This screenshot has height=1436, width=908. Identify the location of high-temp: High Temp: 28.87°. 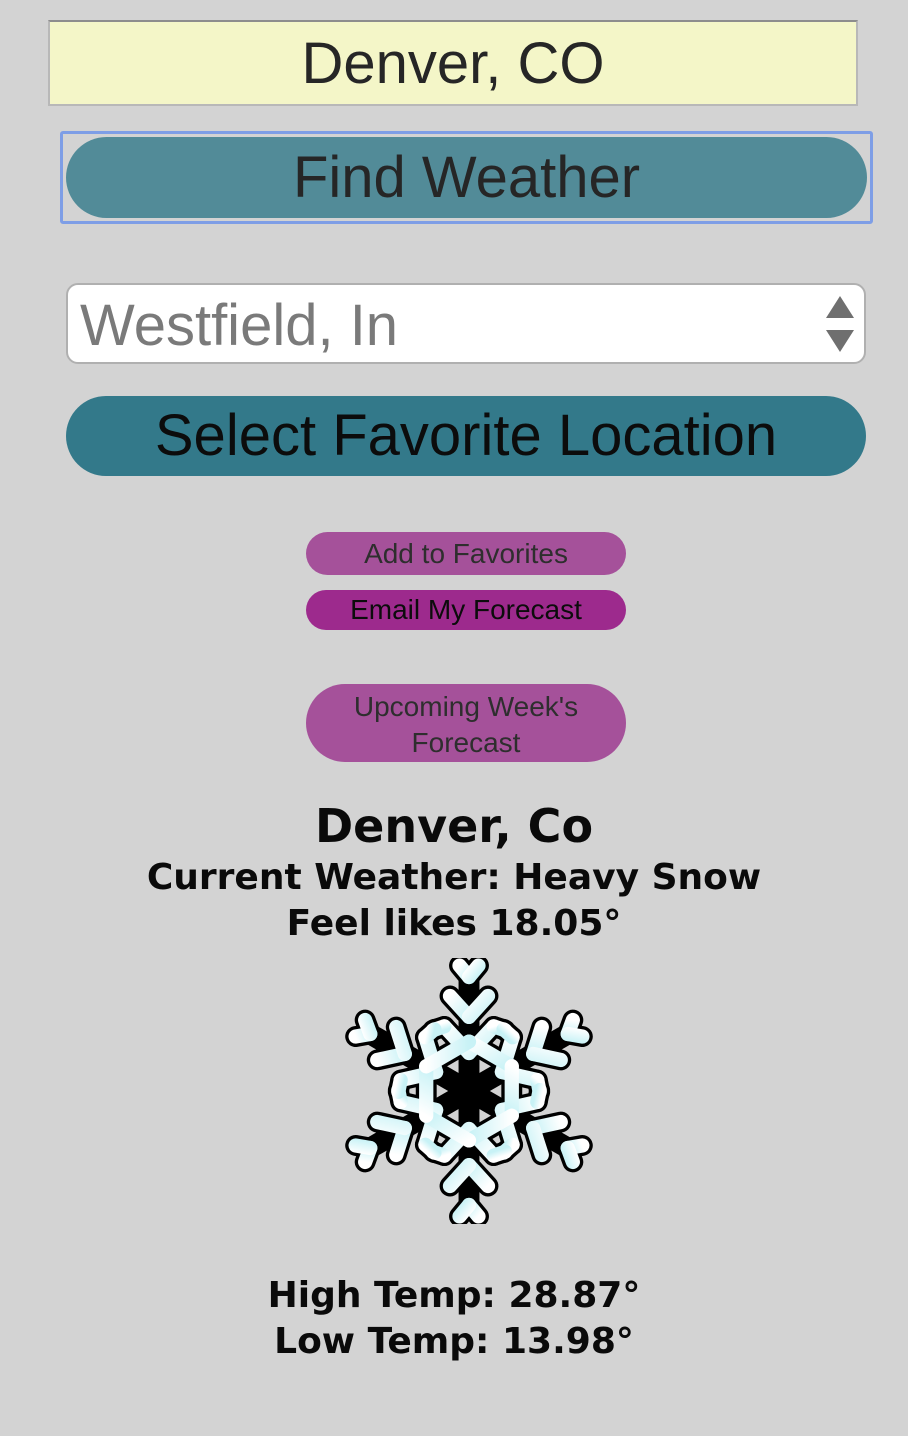
(454, 1295).